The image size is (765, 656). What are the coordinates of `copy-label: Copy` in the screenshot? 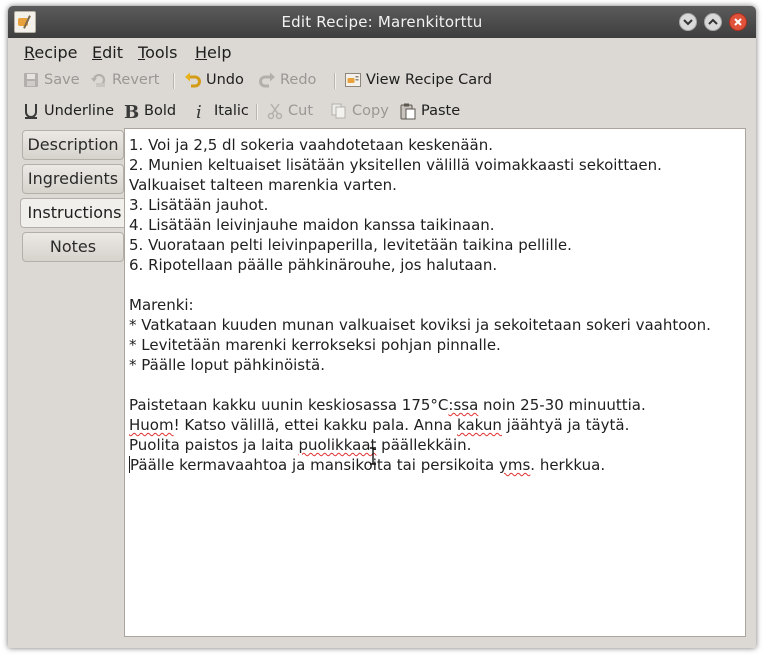 It's located at (370, 111).